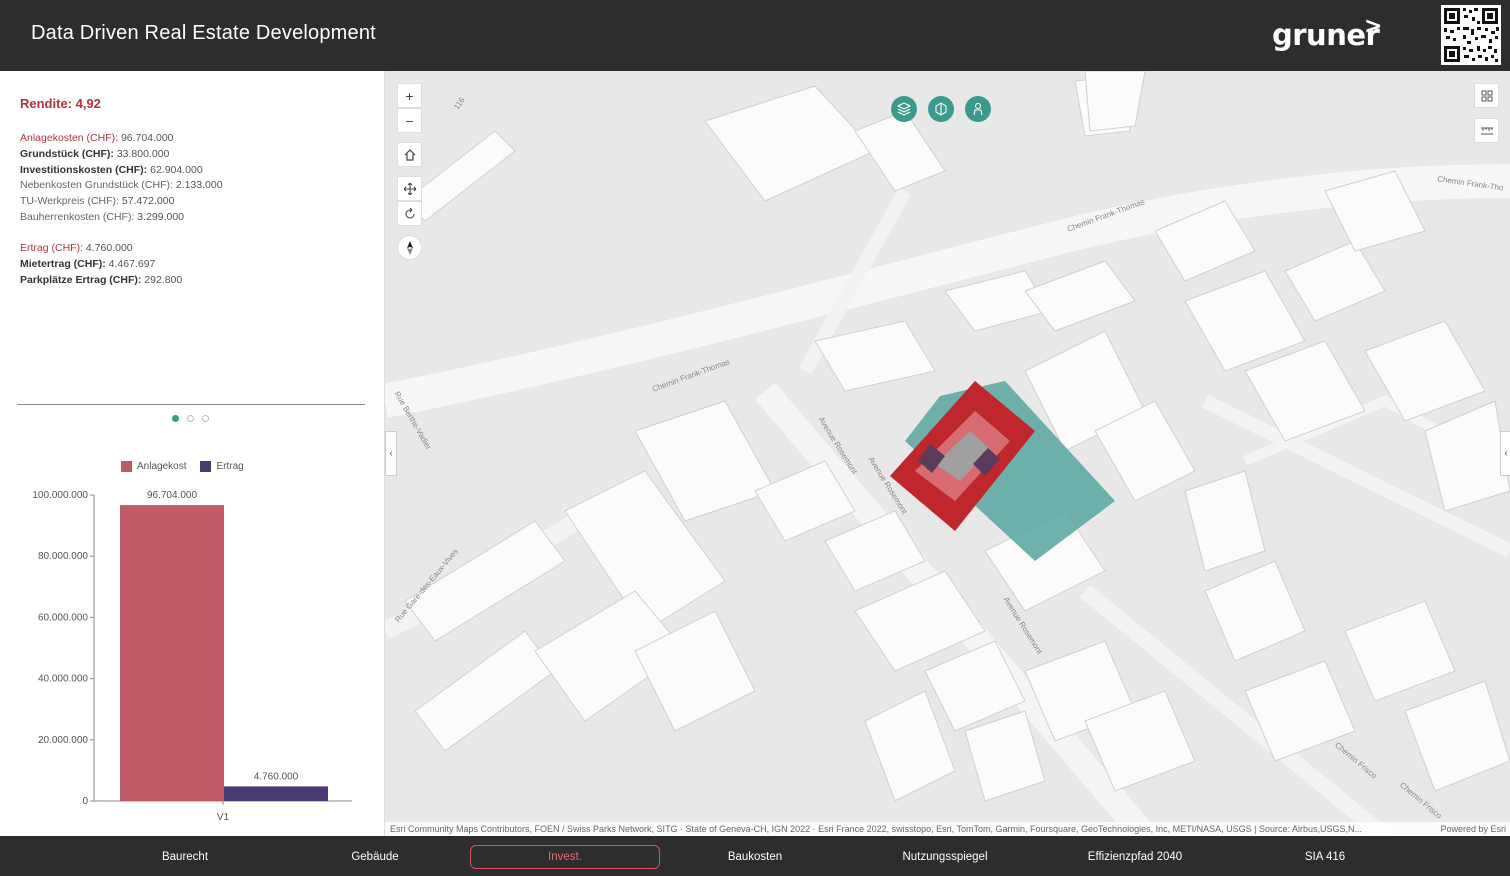 The width and height of the screenshot is (1510, 876). I want to click on row-key: Parkplätze Ertrag (CHF):, so click(81, 280).